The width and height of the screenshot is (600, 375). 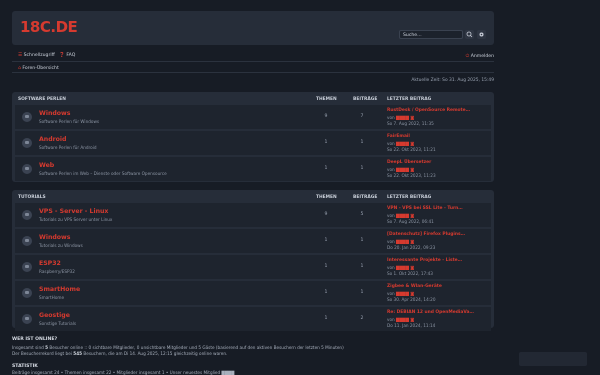 I want to click on topic-count: 9, so click(x=326, y=214).